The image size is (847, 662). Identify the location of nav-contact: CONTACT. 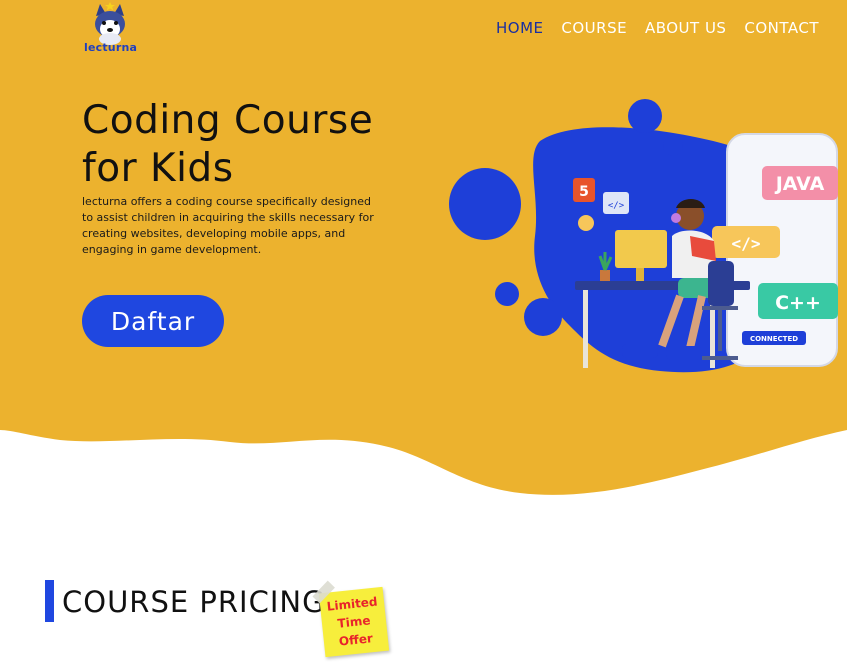
(781, 28).